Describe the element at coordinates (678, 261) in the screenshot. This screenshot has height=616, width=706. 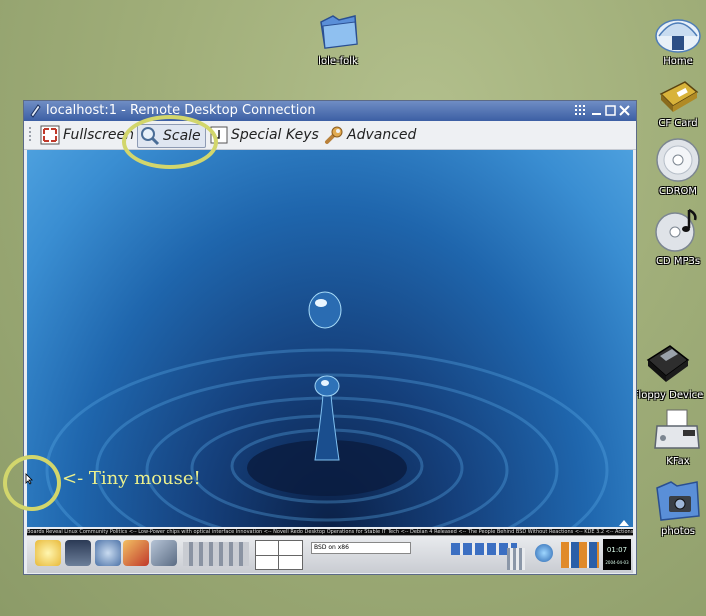
I see `desktop-icon-label: CD MP3s` at that location.